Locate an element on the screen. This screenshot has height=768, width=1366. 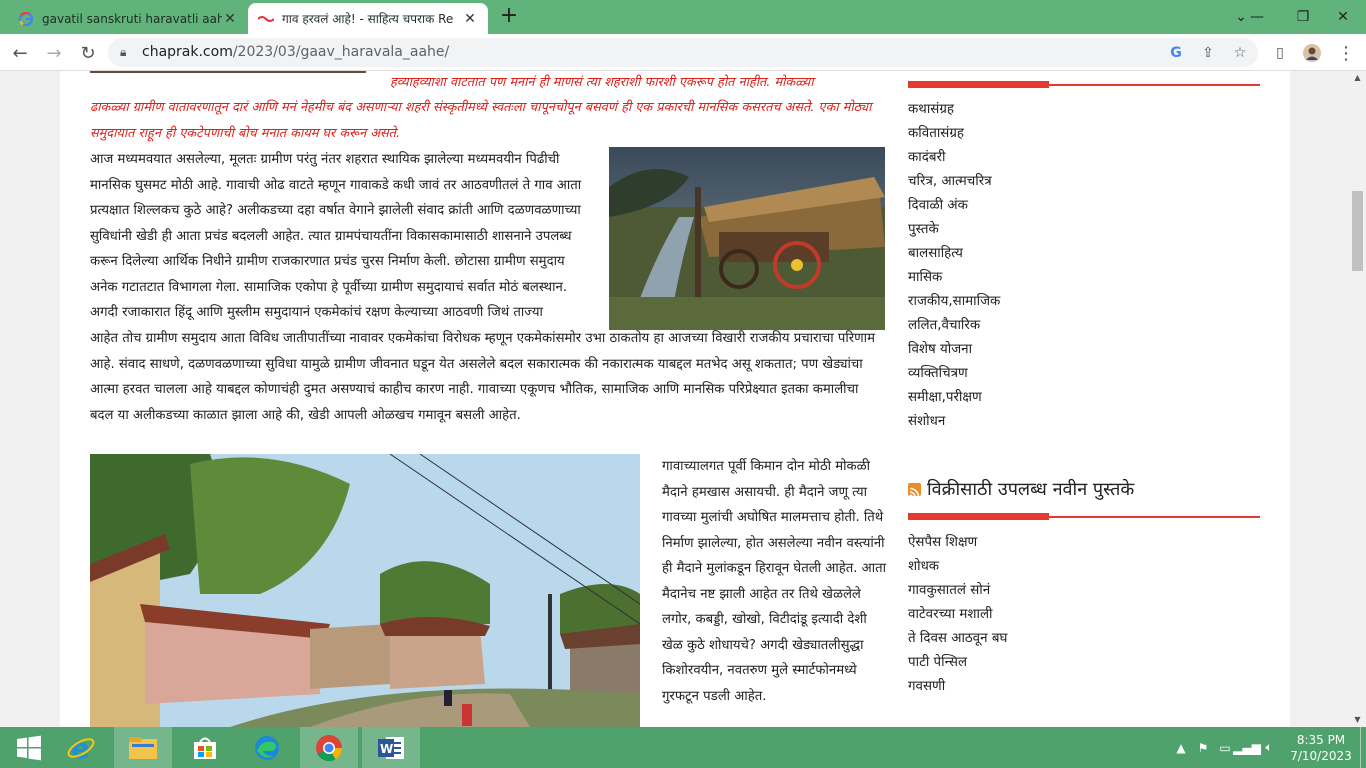
reload-icon: ↻ is located at coordinates (88, 53).